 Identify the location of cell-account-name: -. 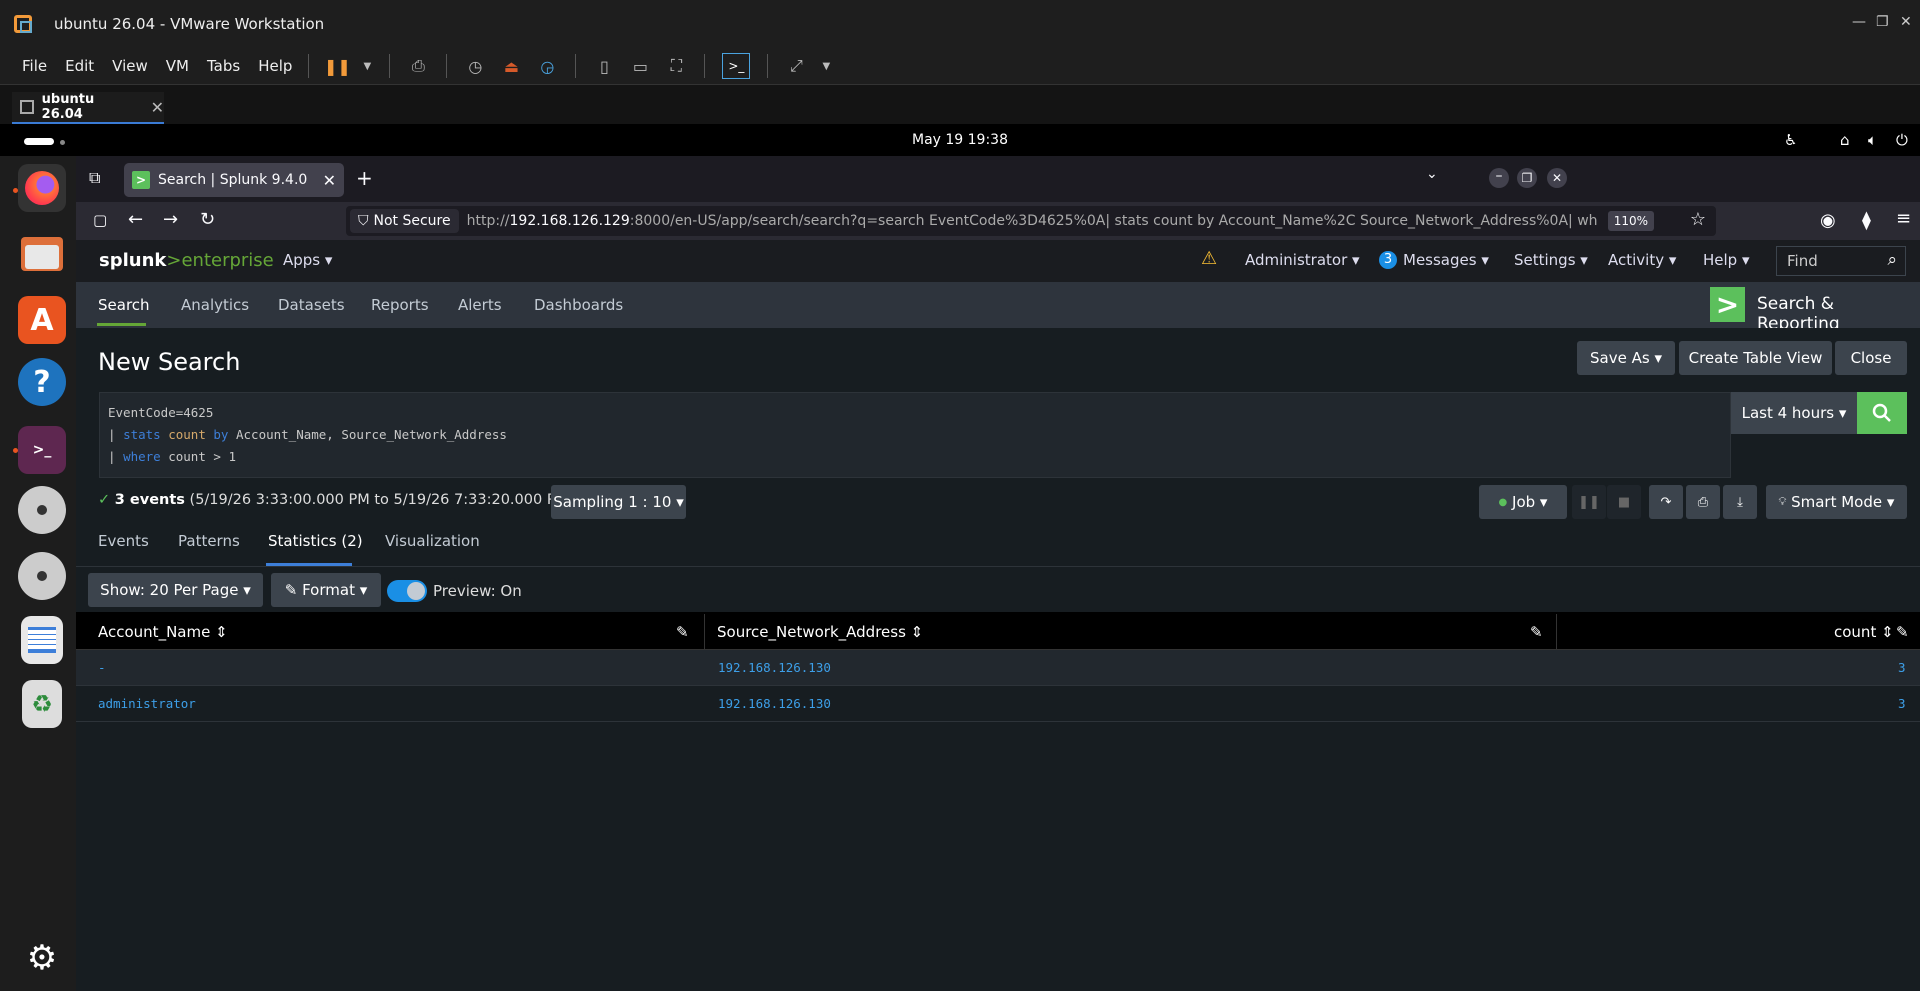
(102, 667).